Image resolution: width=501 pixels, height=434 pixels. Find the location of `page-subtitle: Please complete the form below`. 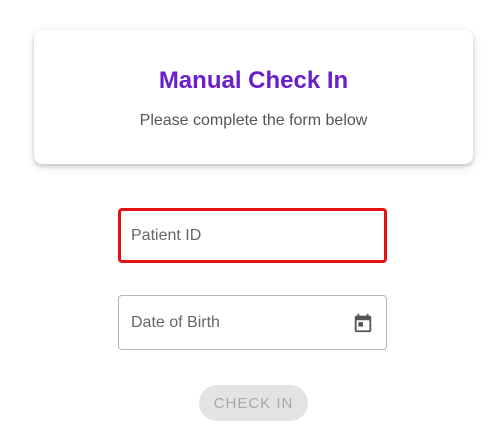

page-subtitle: Please complete the form below is located at coordinates (253, 120).